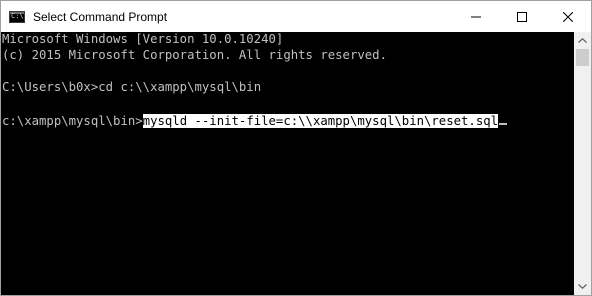 The width and height of the screenshot is (592, 296). What do you see at coordinates (100, 16) in the screenshot?
I see `window-title: Select Command Prompt` at bounding box center [100, 16].